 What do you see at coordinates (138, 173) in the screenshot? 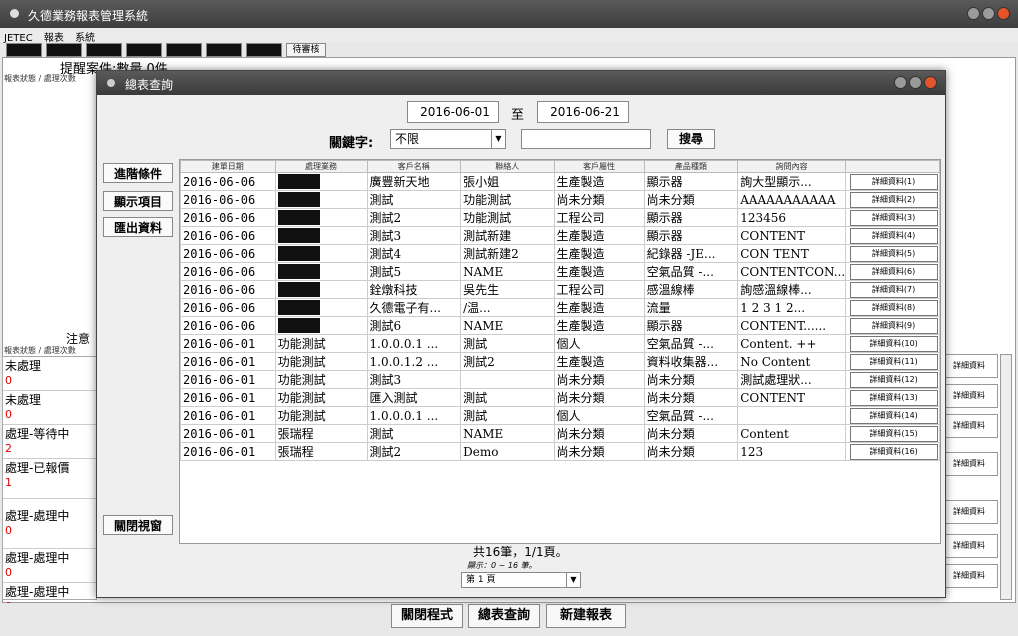
I see `advanced-conditions-button: 進階條件` at bounding box center [138, 173].